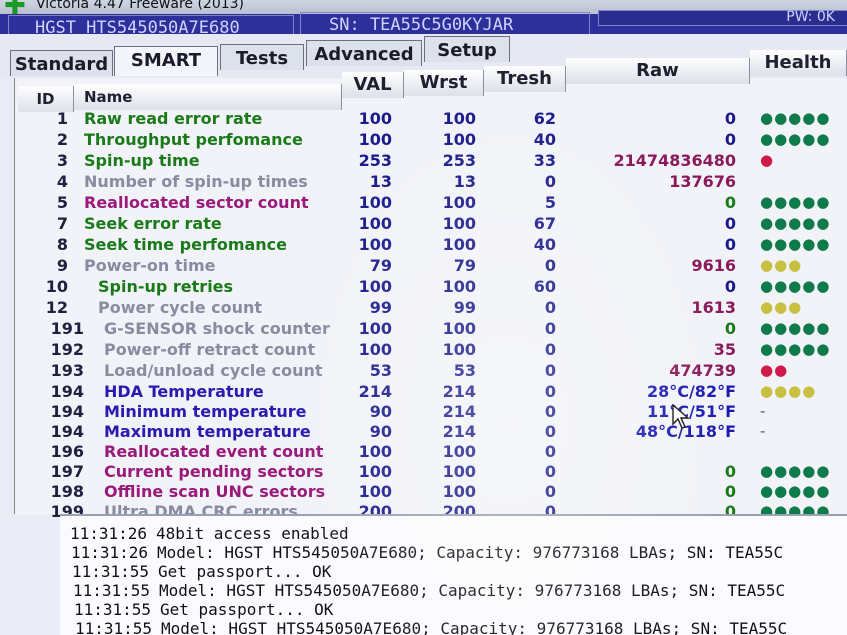 Image resolution: width=847 pixels, height=635 pixels. What do you see at coordinates (423, 431) in the screenshot?
I see `table-row: 194 Maximum temperature 90 214 0 48°C/118°F -` at bounding box center [423, 431].